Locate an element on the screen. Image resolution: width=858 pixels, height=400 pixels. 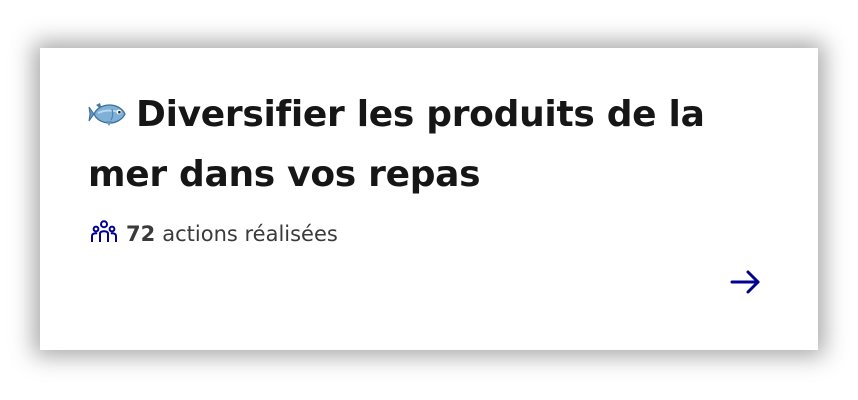
actions-stats: 72 actions réalisées is located at coordinates (214, 234).